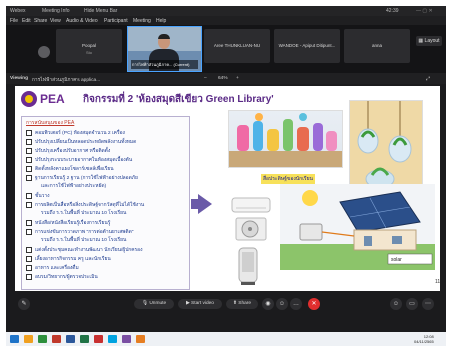 The height and width of the screenshot is (352, 456). Describe the element at coordinates (82, 21) in the screenshot. I see `menu-audio-video: Audio & Video` at that location.